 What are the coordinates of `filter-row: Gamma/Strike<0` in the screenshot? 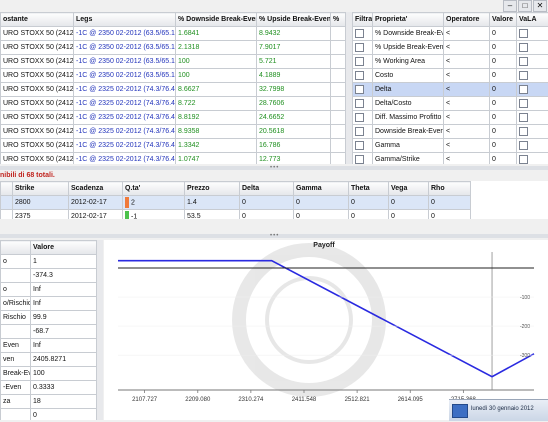 It's located at (450, 159).